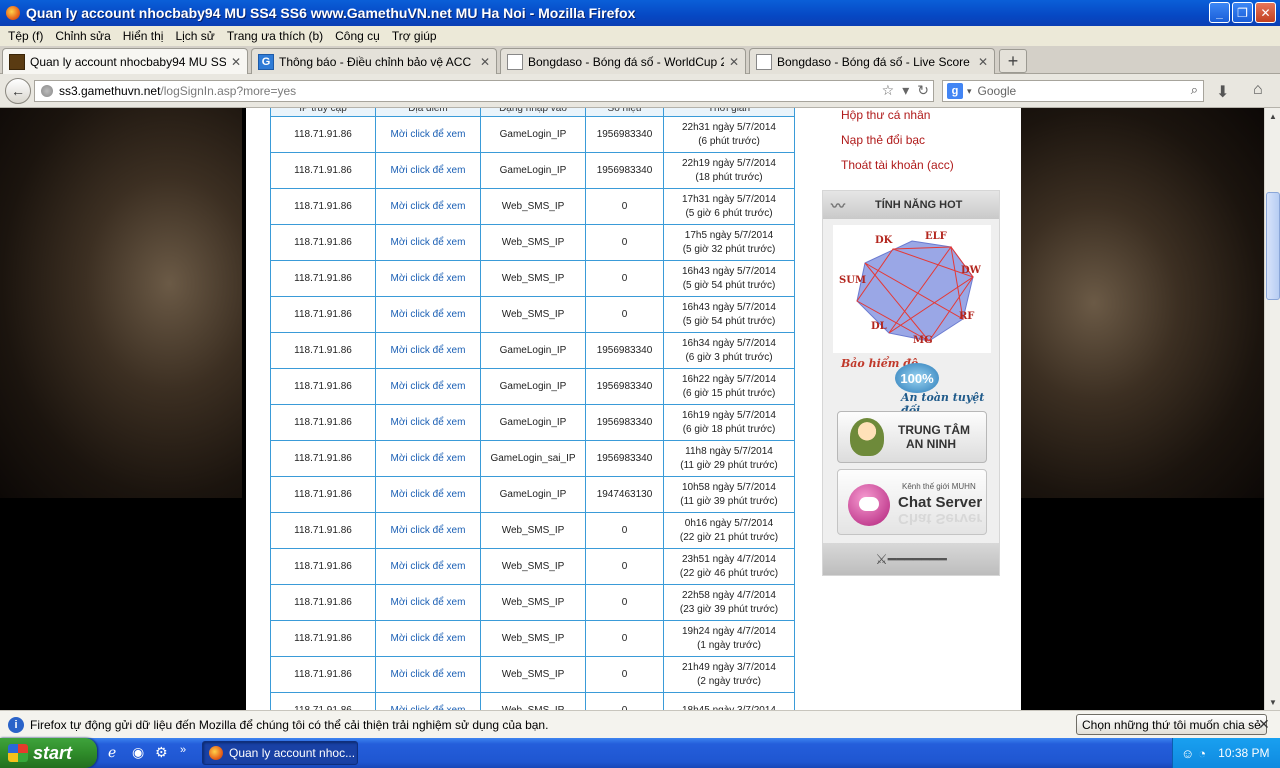 This screenshot has width=1280, height=768. Describe the element at coordinates (872, 61) in the screenshot. I see `tab-bongdaso-livescore: Bongdaso - Bóng đá số - Live Score ✕` at that location.